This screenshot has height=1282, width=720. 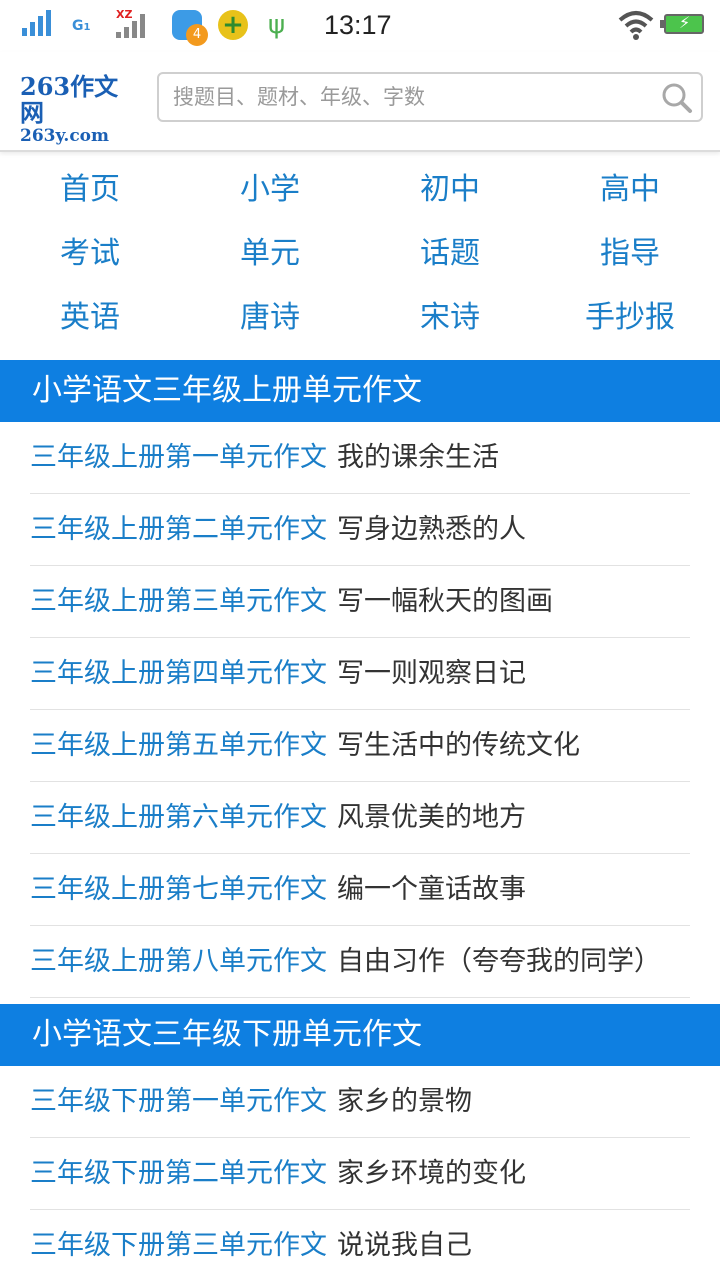 I want to click on list-item: 三年级上册第八单元作文 自由习作（夸夸我的同学）, so click(x=360, y=962).